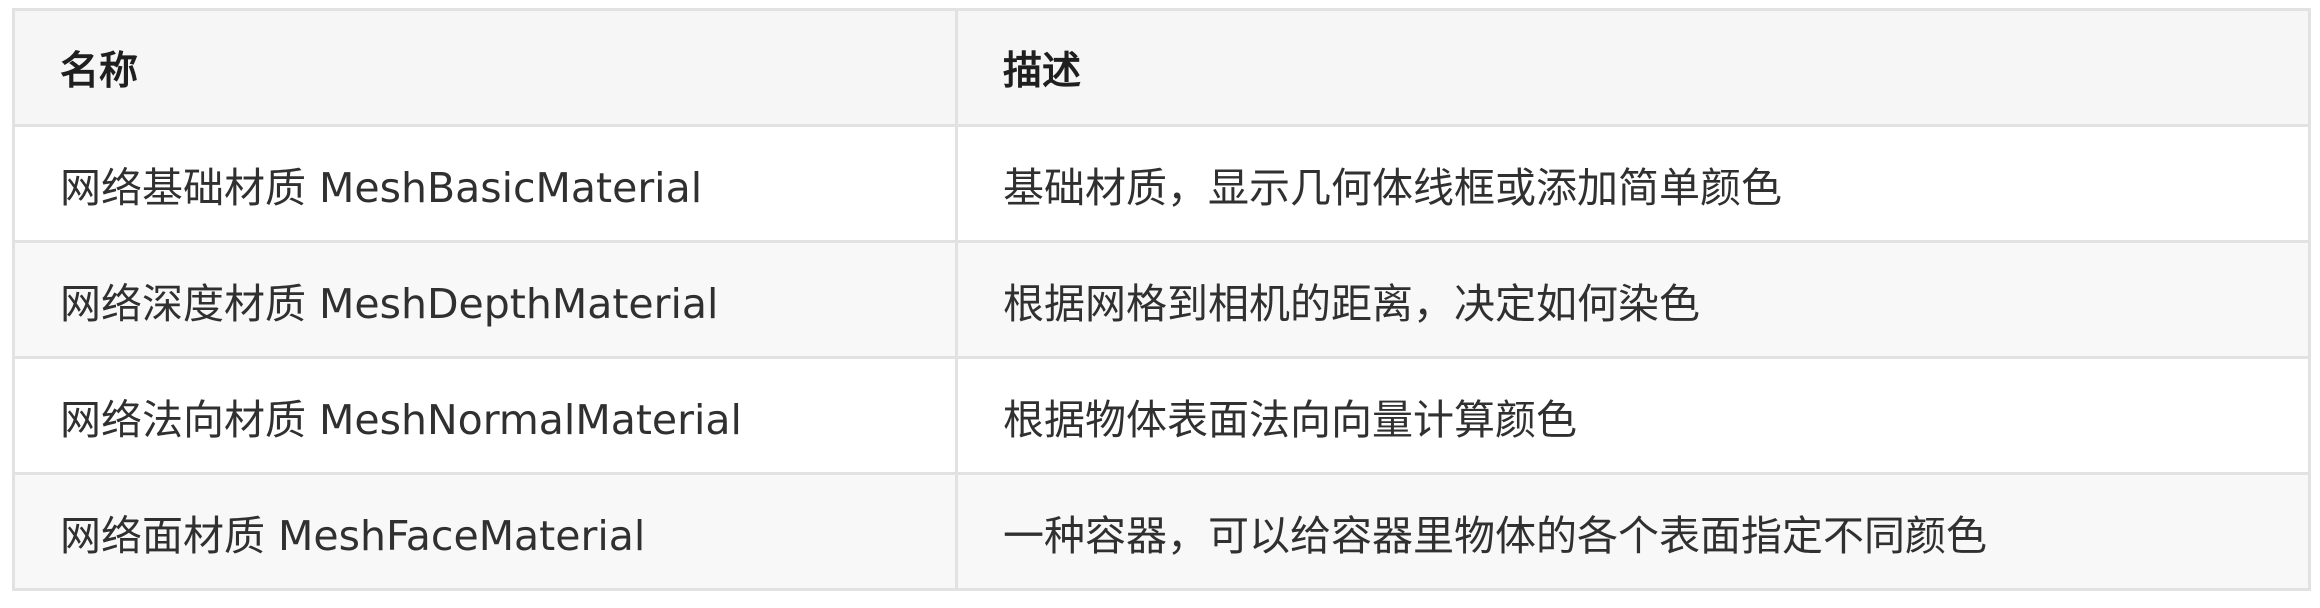 The height and width of the screenshot is (608, 2320). I want to click on cell-name: 网络法向材质 MeshNormalMaterial, so click(485, 415).